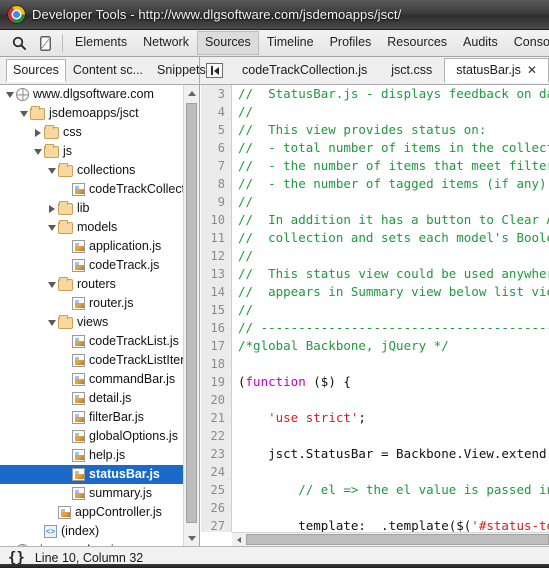  I want to click on scroll-up-icon, so click(191, 93).